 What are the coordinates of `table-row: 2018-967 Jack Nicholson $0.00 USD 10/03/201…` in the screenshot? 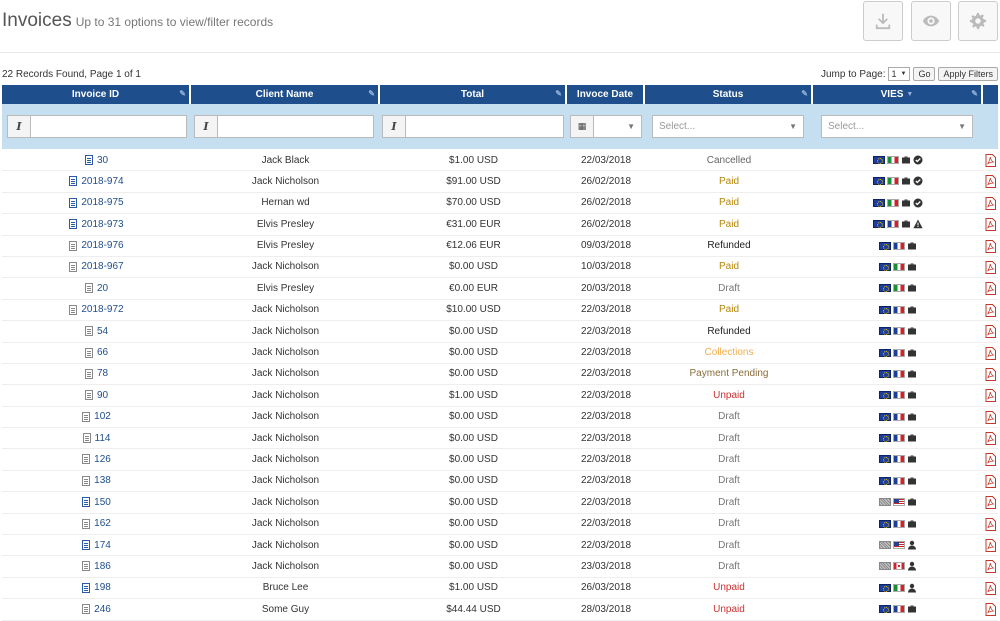 It's located at (500, 268).